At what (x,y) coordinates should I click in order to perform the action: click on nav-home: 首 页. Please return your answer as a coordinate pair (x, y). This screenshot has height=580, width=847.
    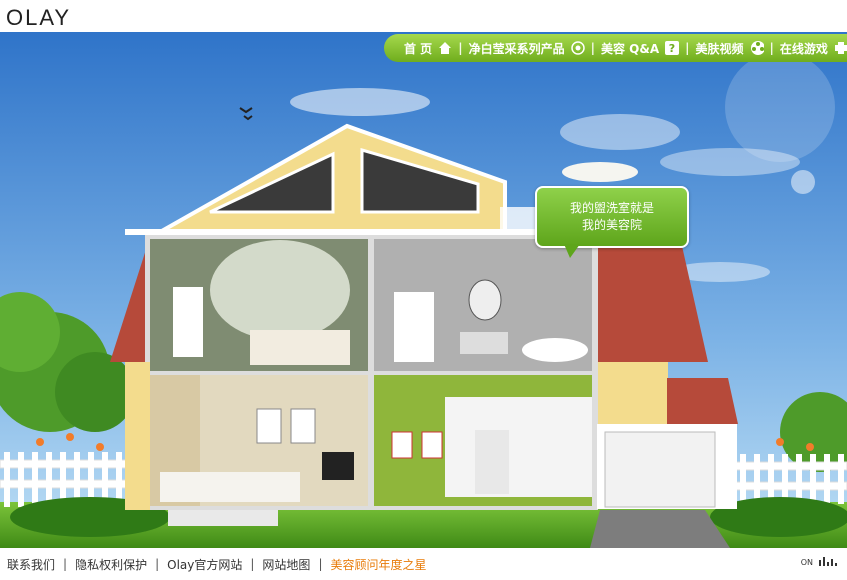
    Looking at the image, I should click on (428, 48).